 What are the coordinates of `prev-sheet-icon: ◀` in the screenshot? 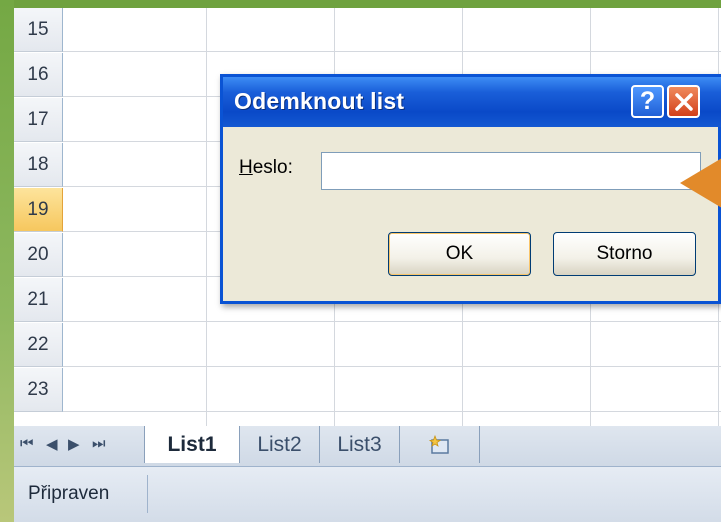 It's located at (52, 444).